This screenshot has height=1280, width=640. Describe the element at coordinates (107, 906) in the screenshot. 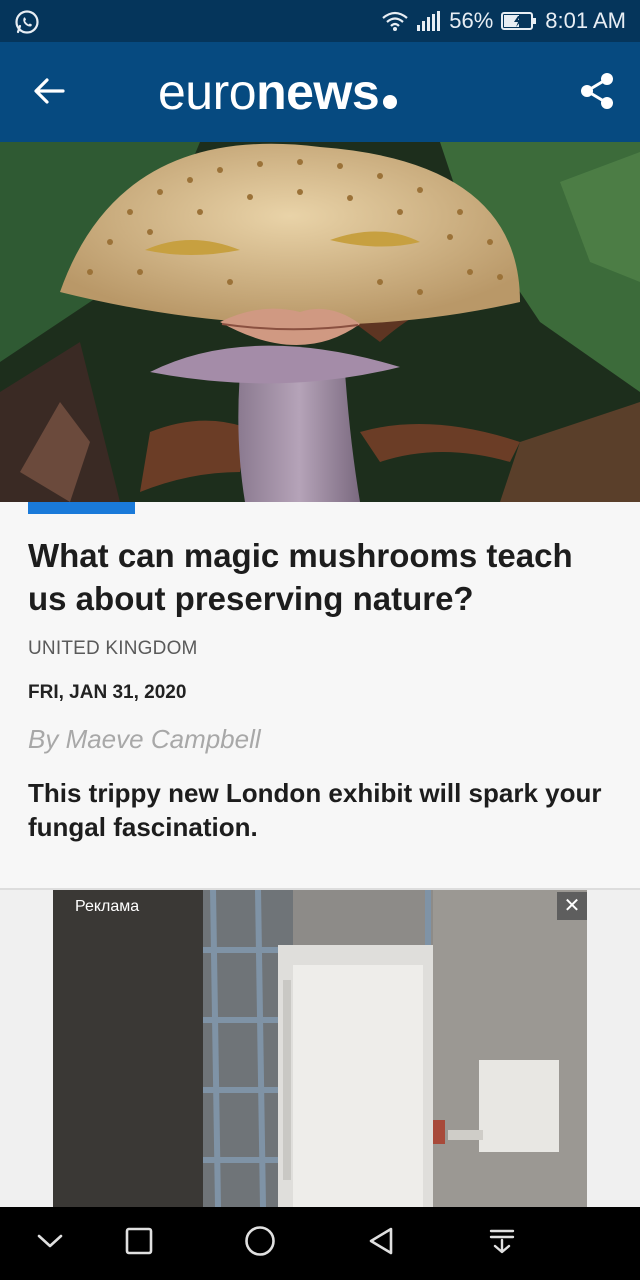

I see `ad-label: Реклама` at that location.